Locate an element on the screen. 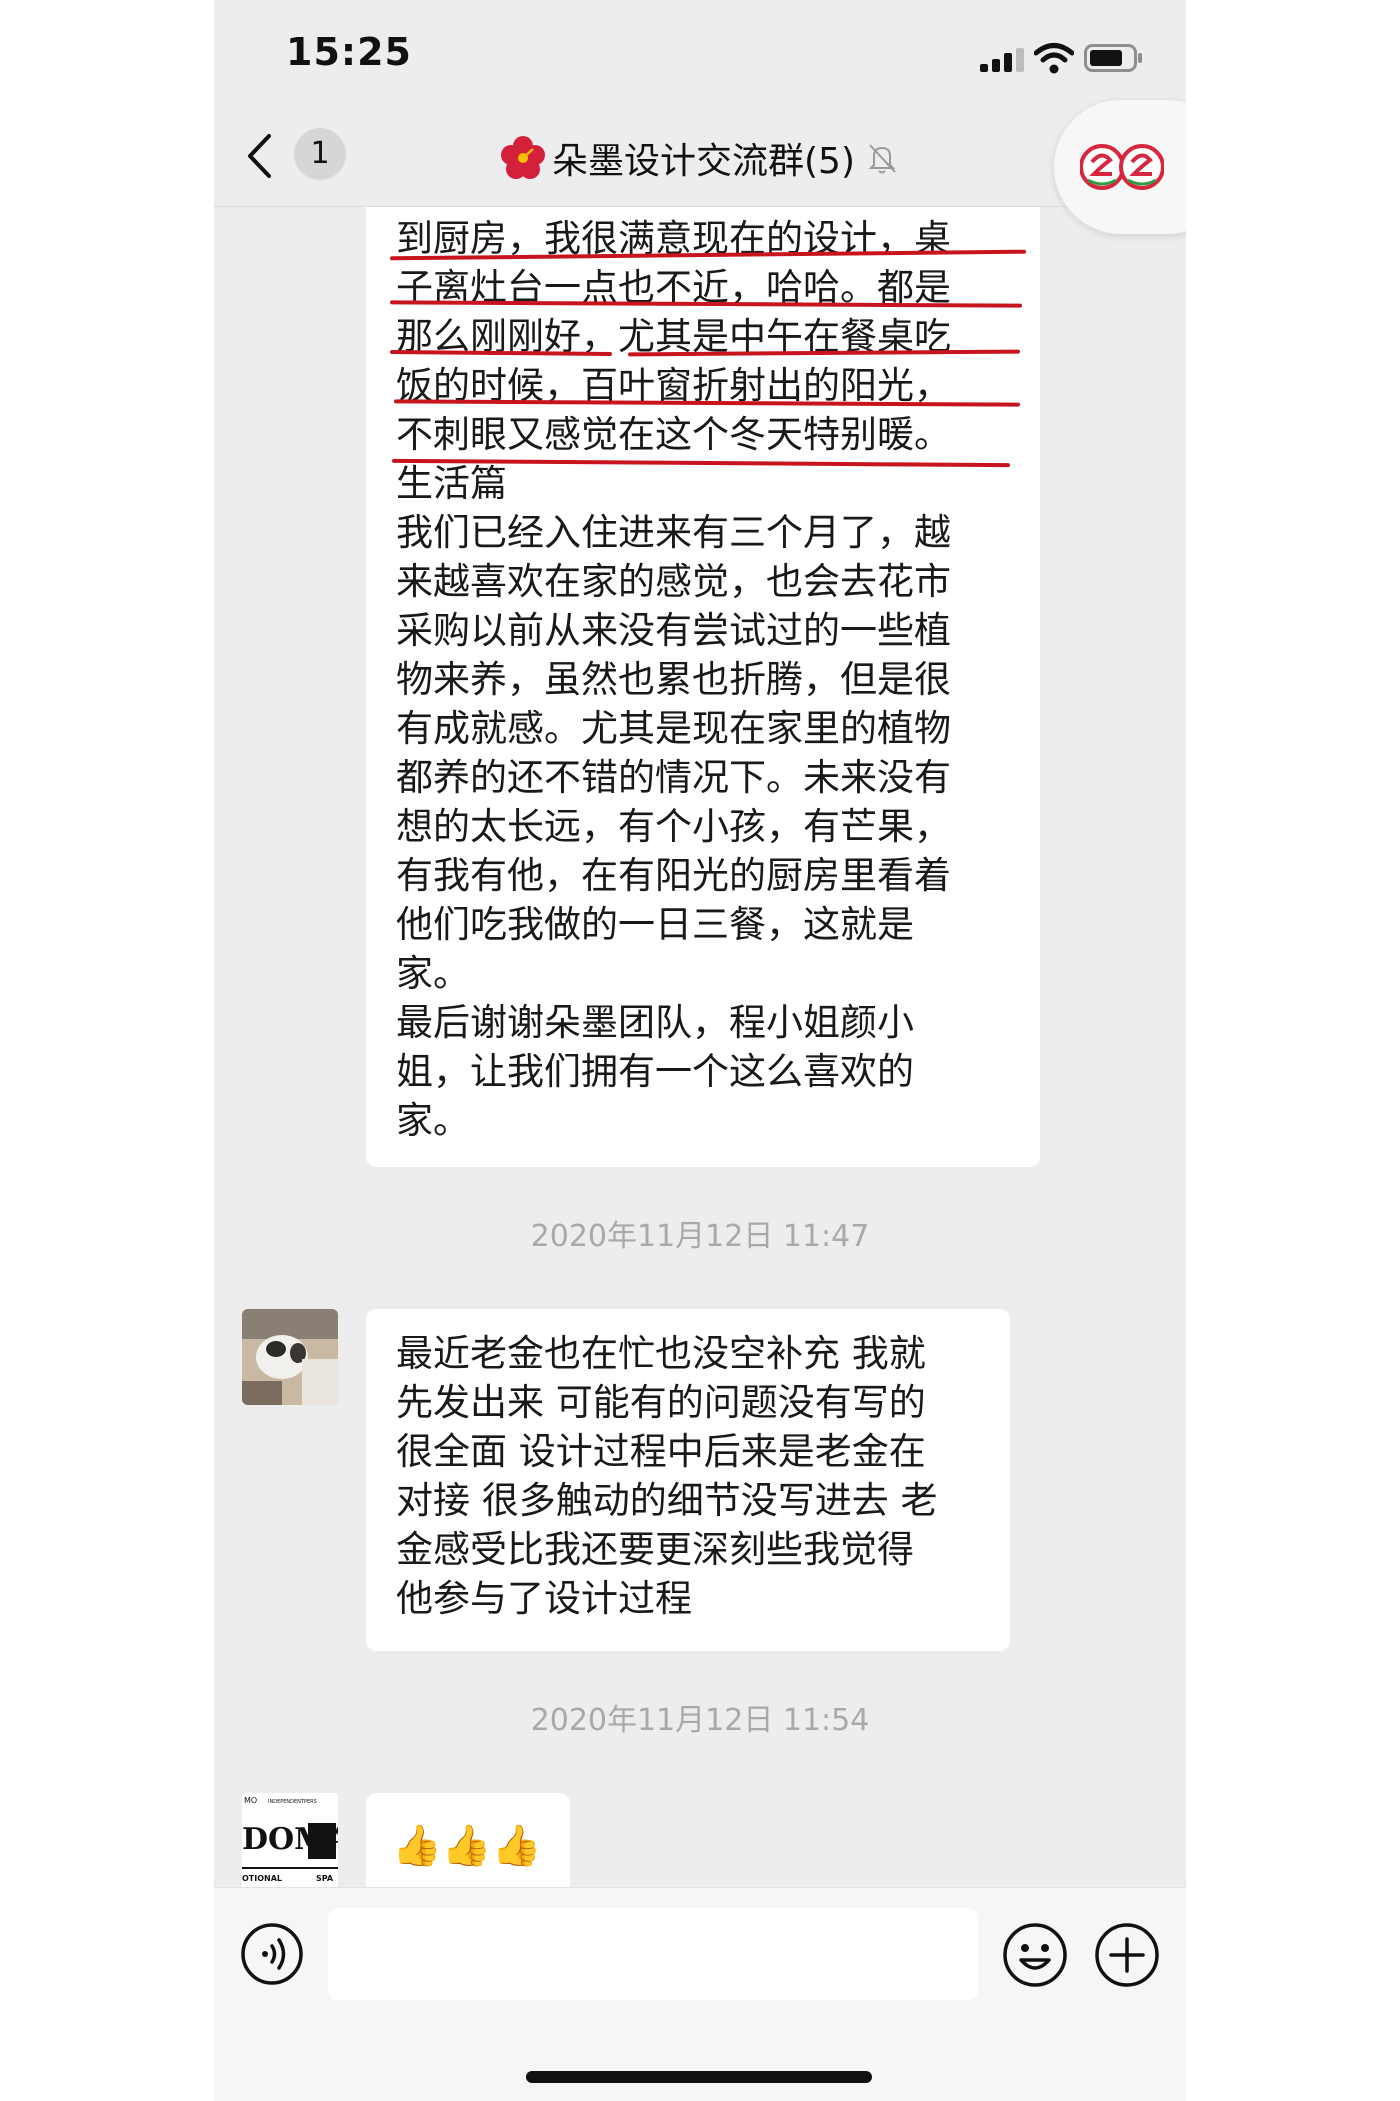  thumbs-up-emoji: 👍👍👍 is located at coordinates (467, 1846).